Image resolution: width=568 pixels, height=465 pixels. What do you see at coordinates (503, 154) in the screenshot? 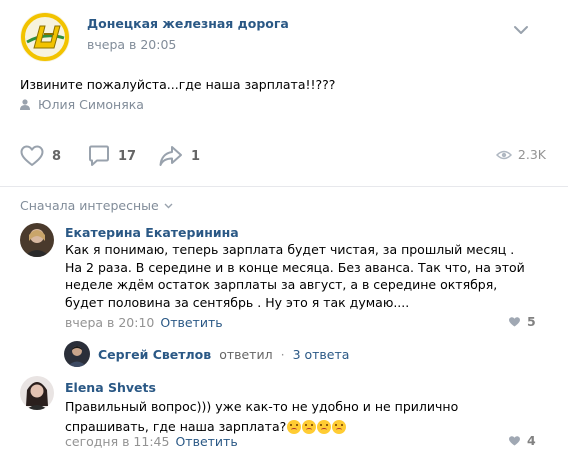
I see `eye-icon` at bounding box center [503, 154].